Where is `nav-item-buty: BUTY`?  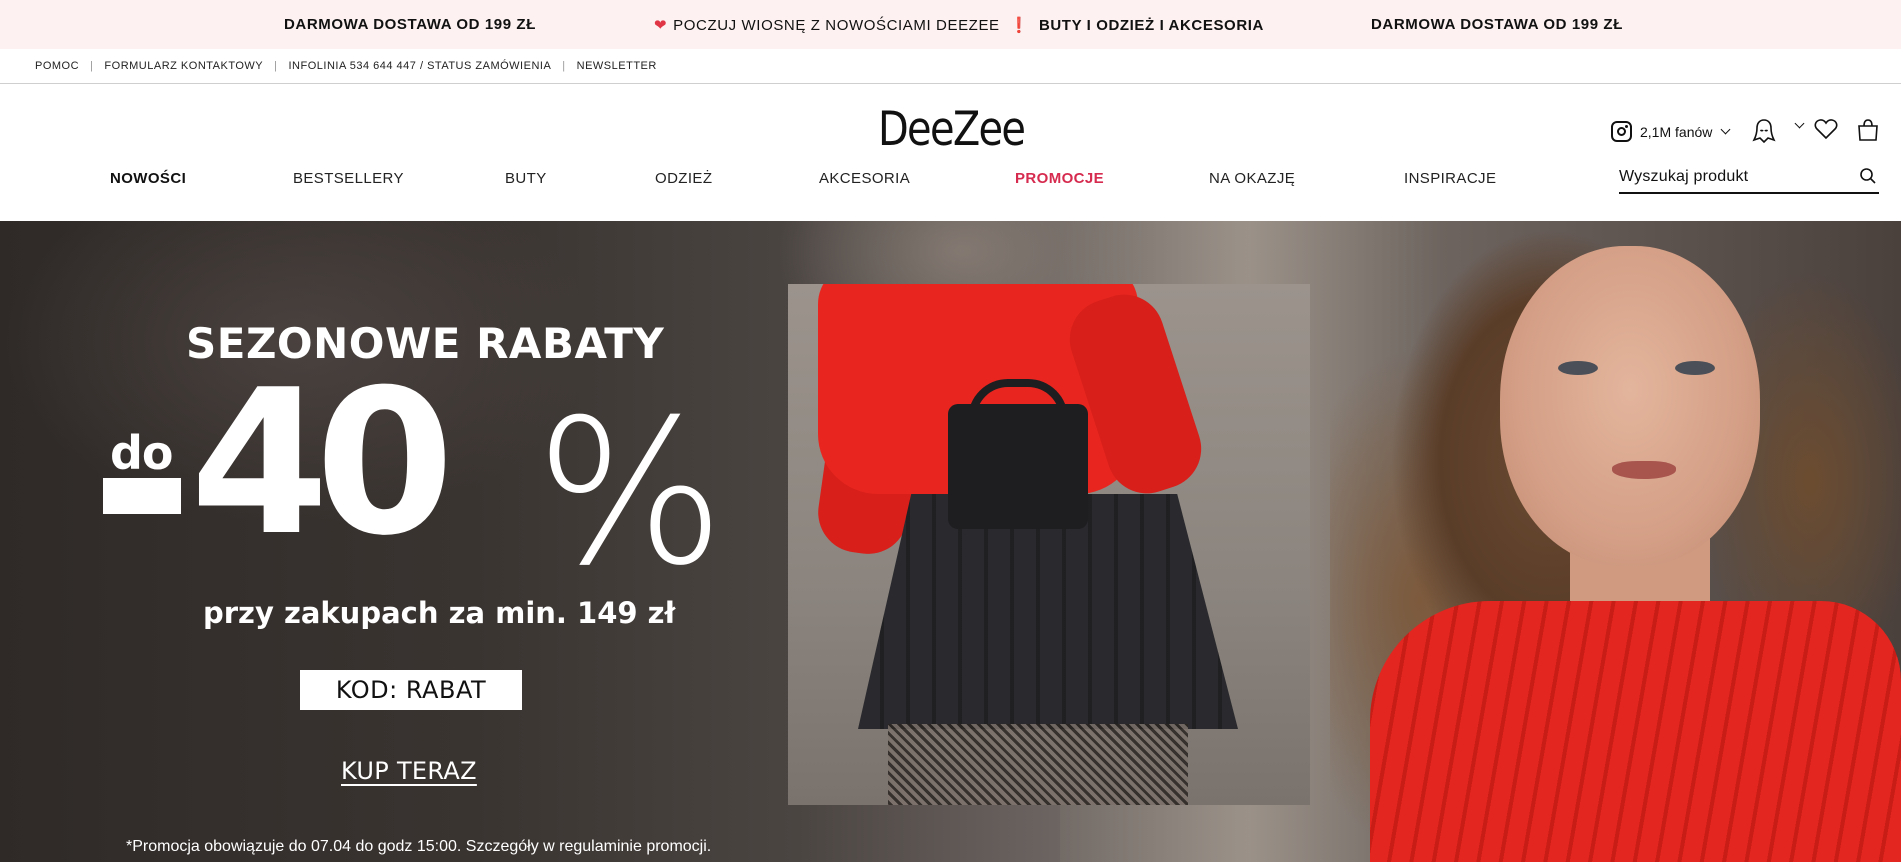
nav-item-buty: BUTY is located at coordinates (526, 178).